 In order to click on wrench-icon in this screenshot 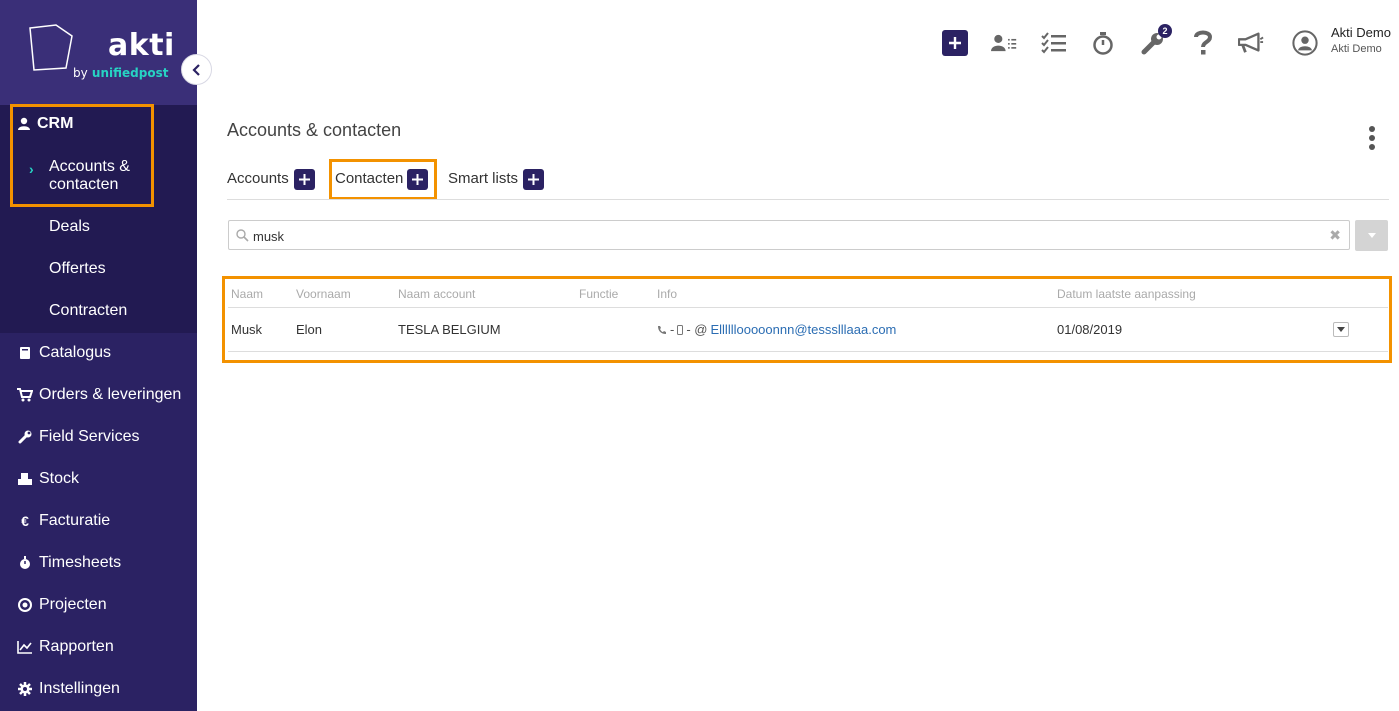, I will do `click(25, 437)`.